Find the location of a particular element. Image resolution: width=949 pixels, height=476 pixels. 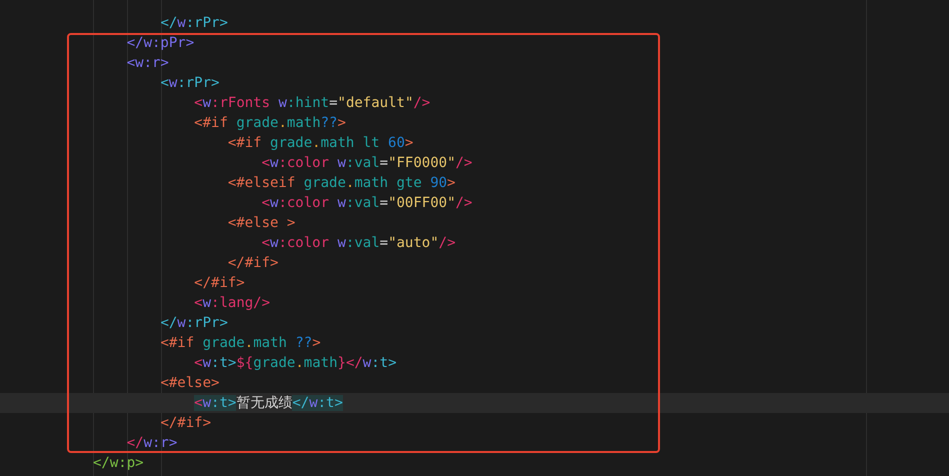

code-line: <#else > is located at coordinates (261, 223).